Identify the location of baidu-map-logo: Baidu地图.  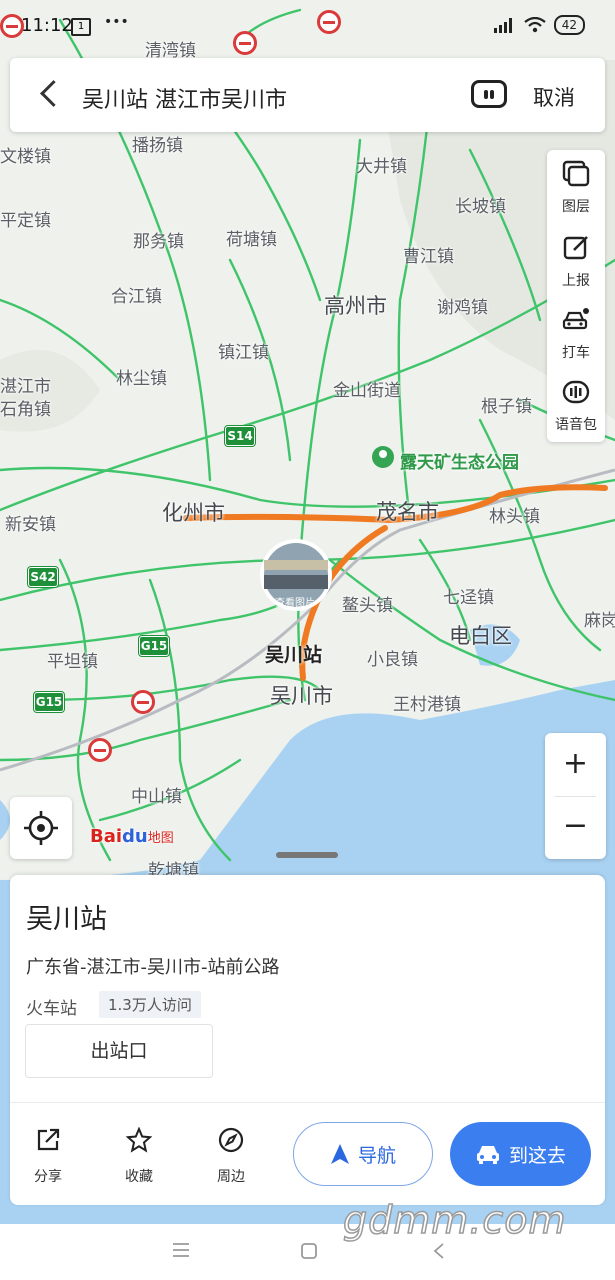
(132, 836).